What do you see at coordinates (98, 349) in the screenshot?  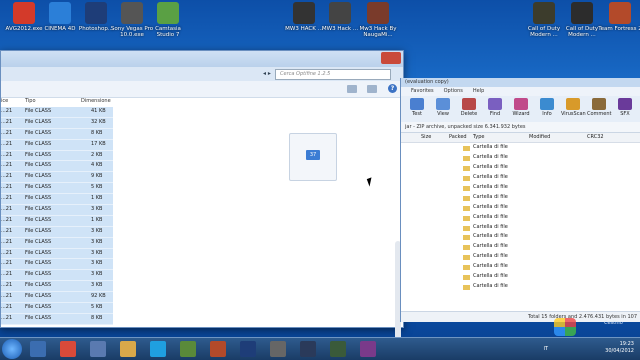 I see `media-player-icon` at bounding box center [98, 349].